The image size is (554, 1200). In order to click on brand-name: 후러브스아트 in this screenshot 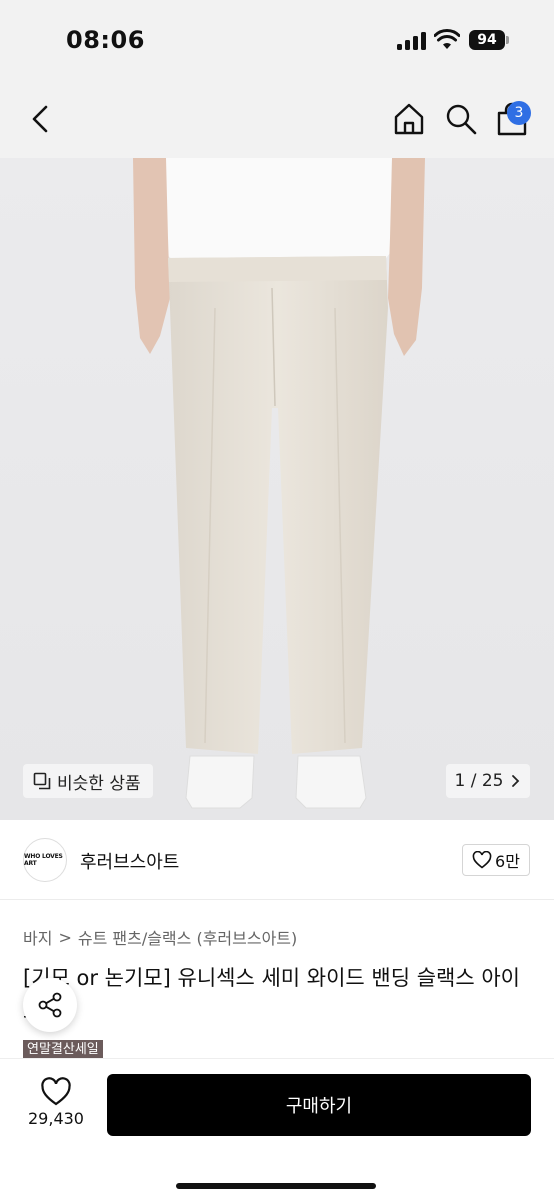, I will do `click(129, 861)`.